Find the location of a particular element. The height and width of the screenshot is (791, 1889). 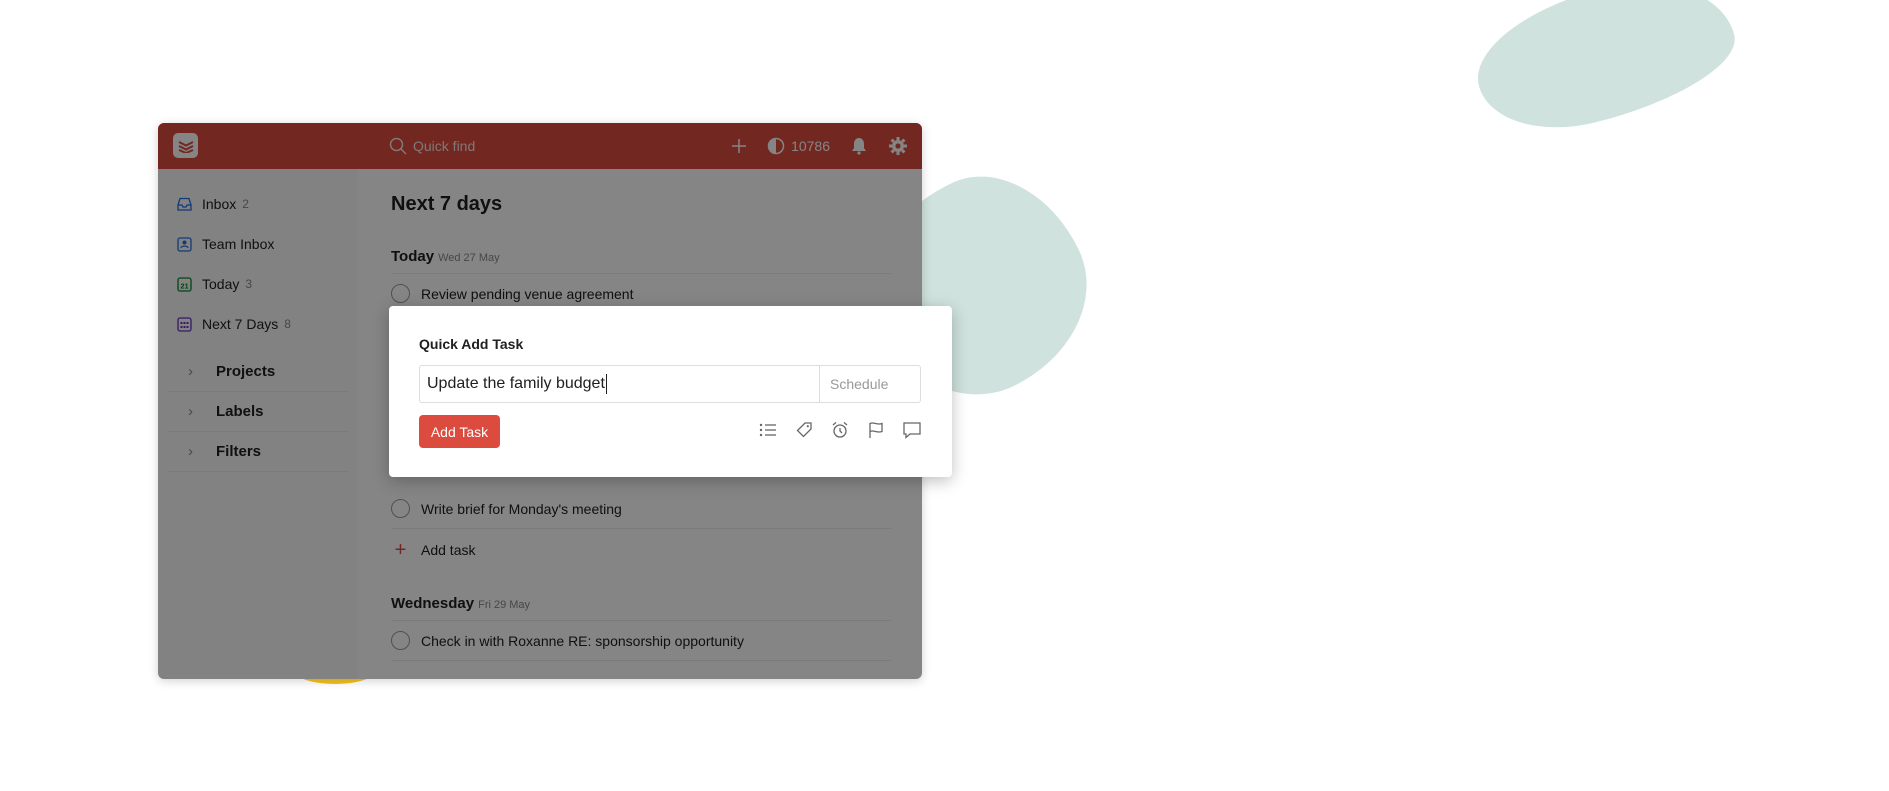

dialog-action-icons is located at coordinates (832, 430).